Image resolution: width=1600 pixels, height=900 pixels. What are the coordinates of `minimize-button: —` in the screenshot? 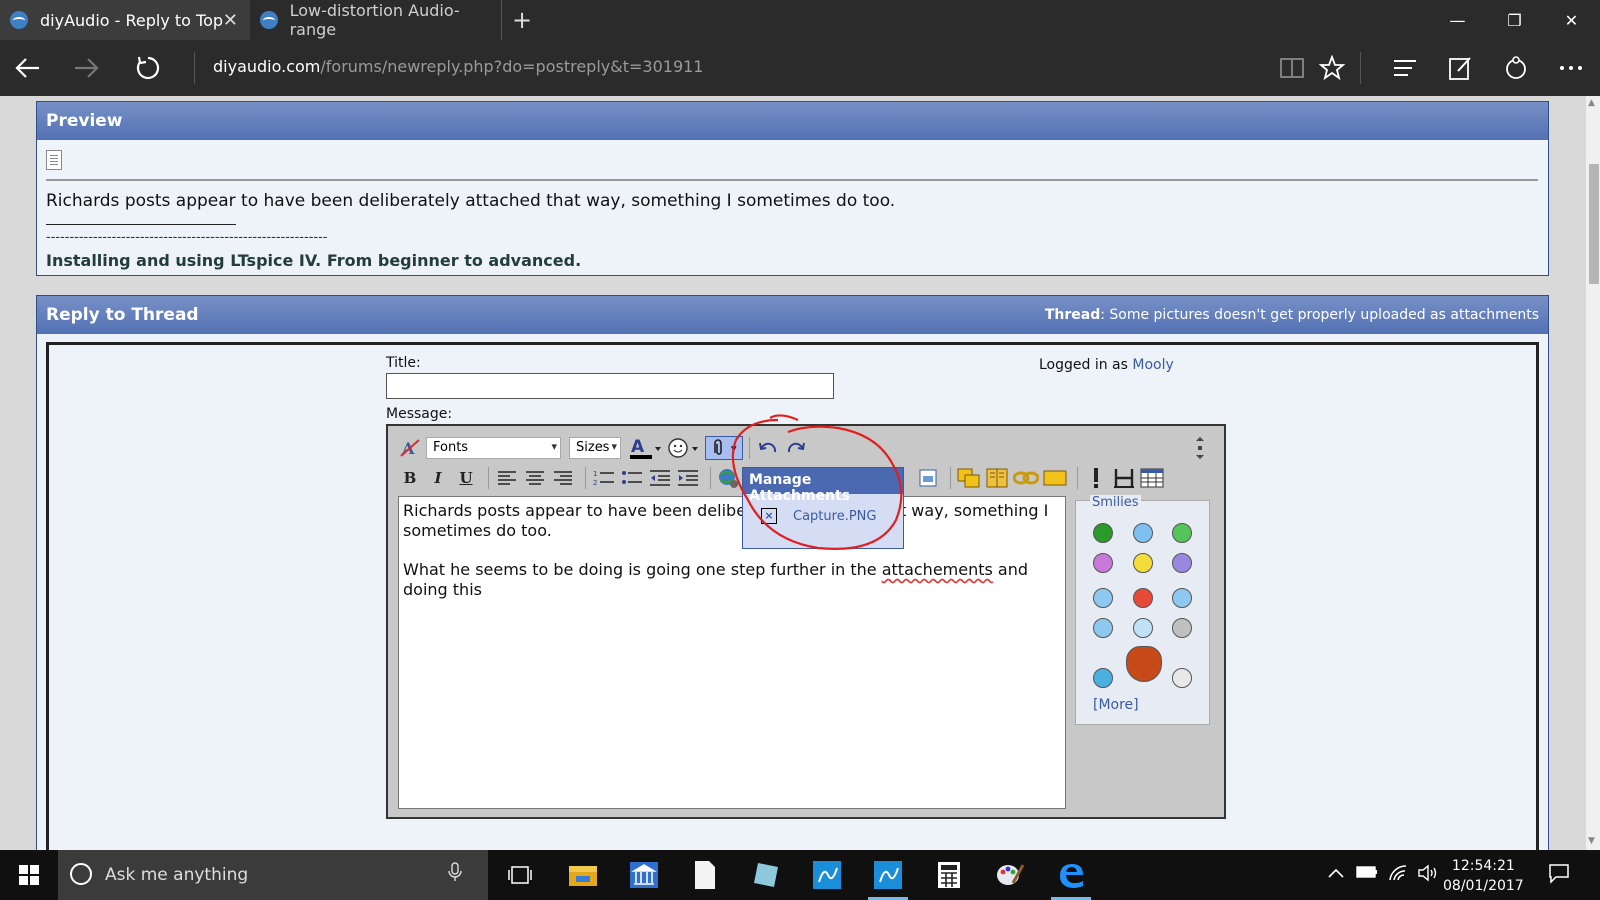 It's located at (1457, 20).